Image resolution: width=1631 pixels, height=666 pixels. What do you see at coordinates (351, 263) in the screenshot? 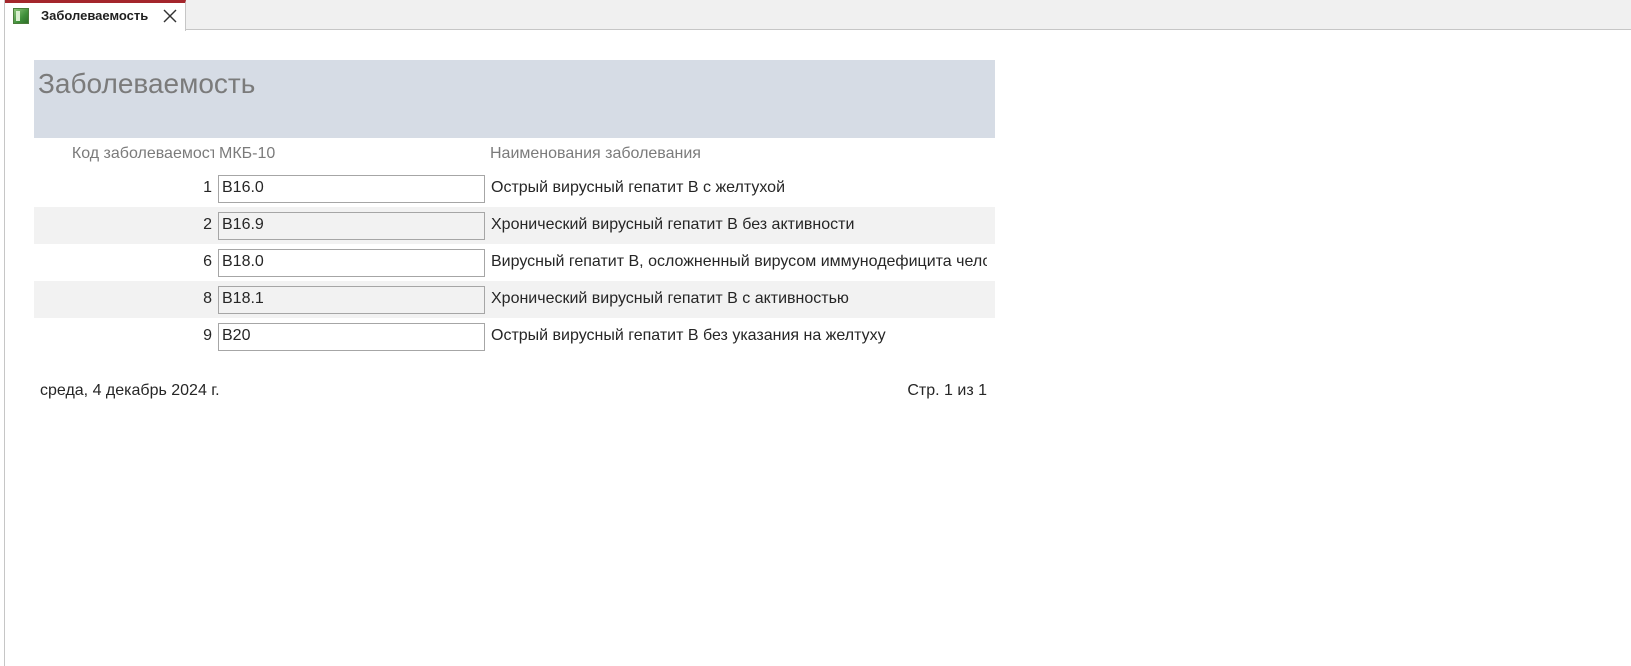
I see `mkb-cell: B18.0` at bounding box center [351, 263].